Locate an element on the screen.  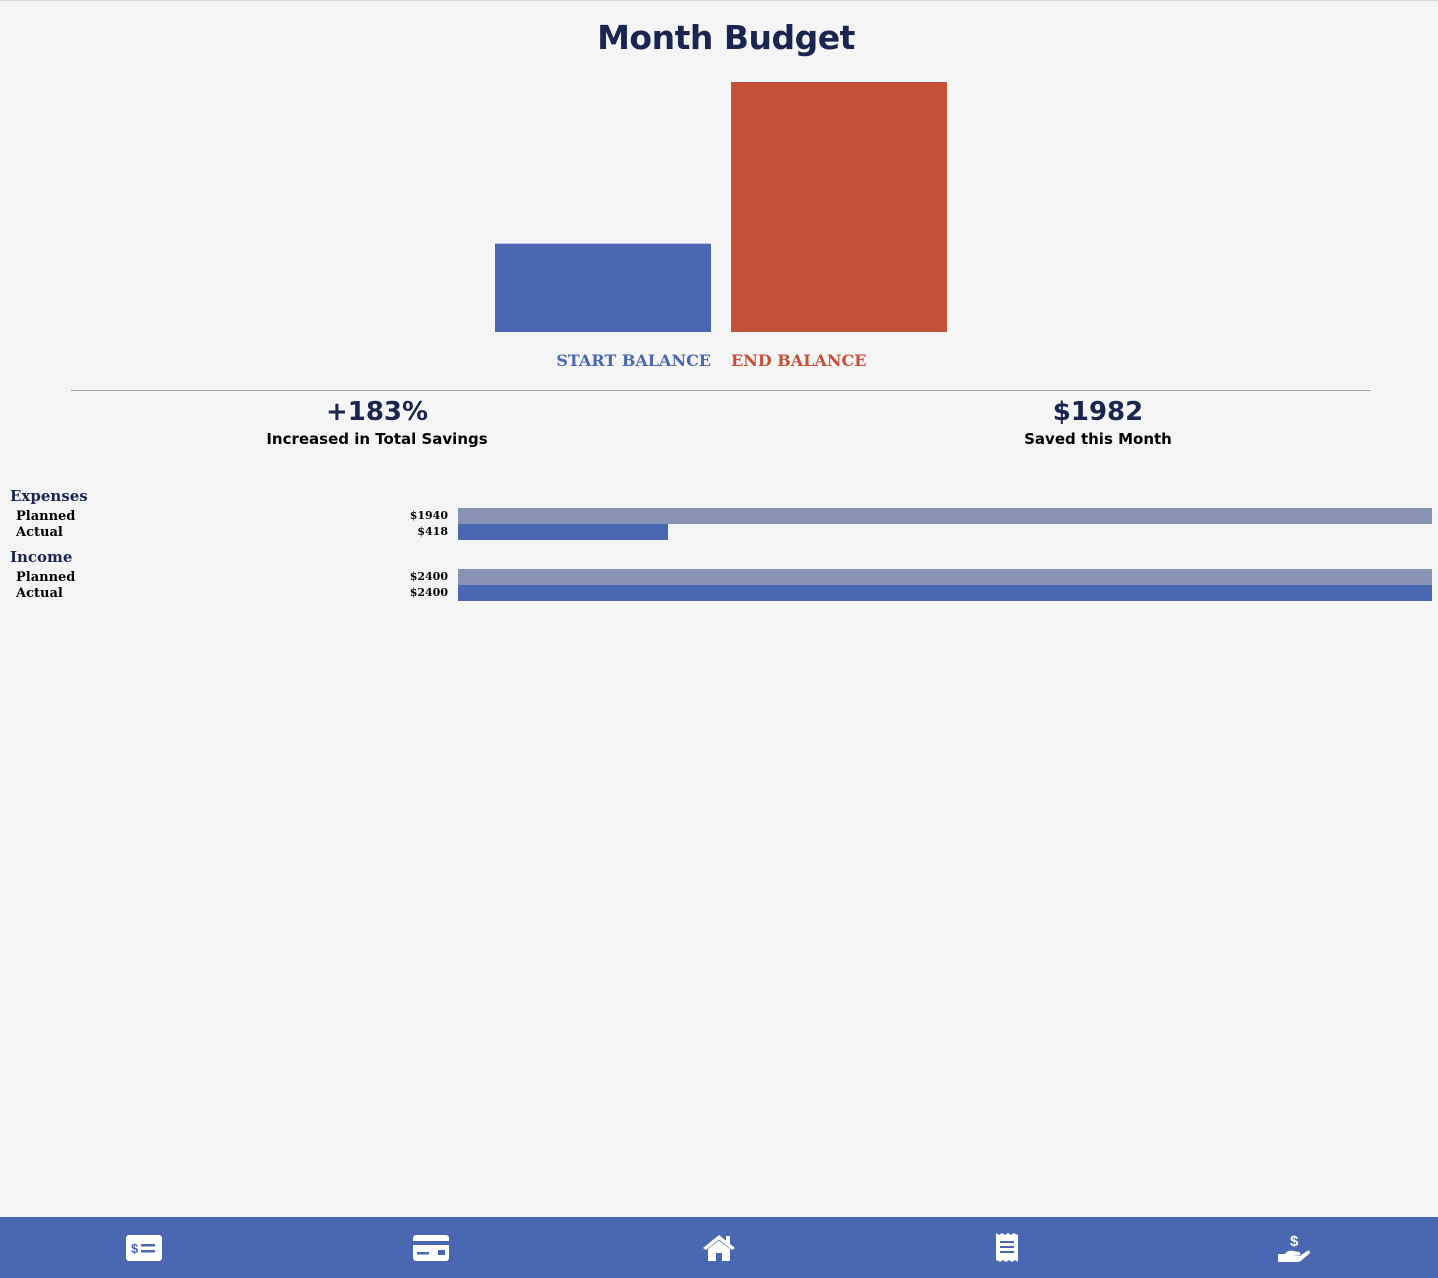
receipt-icon is located at coordinates (1006, 1247).